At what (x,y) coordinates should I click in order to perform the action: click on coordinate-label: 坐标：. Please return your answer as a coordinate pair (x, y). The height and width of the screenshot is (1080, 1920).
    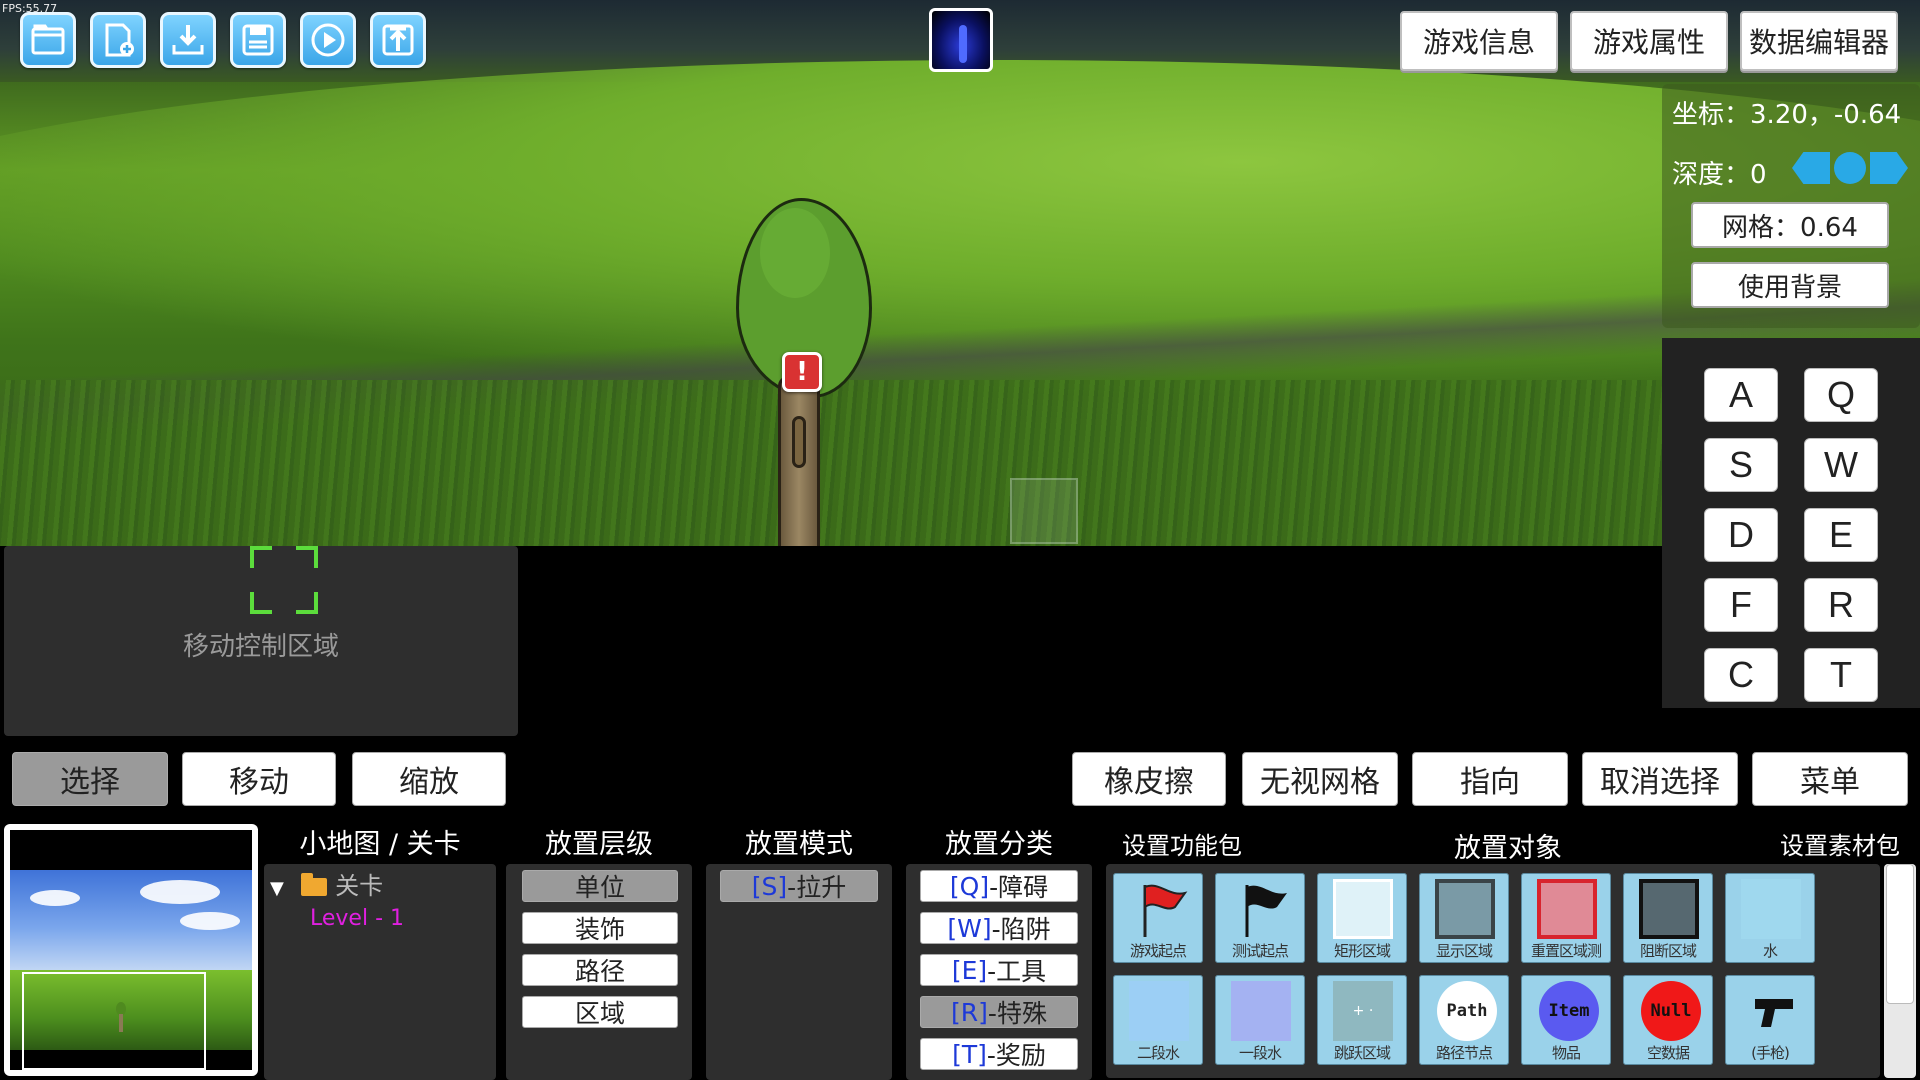
    Looking at the image, I should click on (1711, 115).